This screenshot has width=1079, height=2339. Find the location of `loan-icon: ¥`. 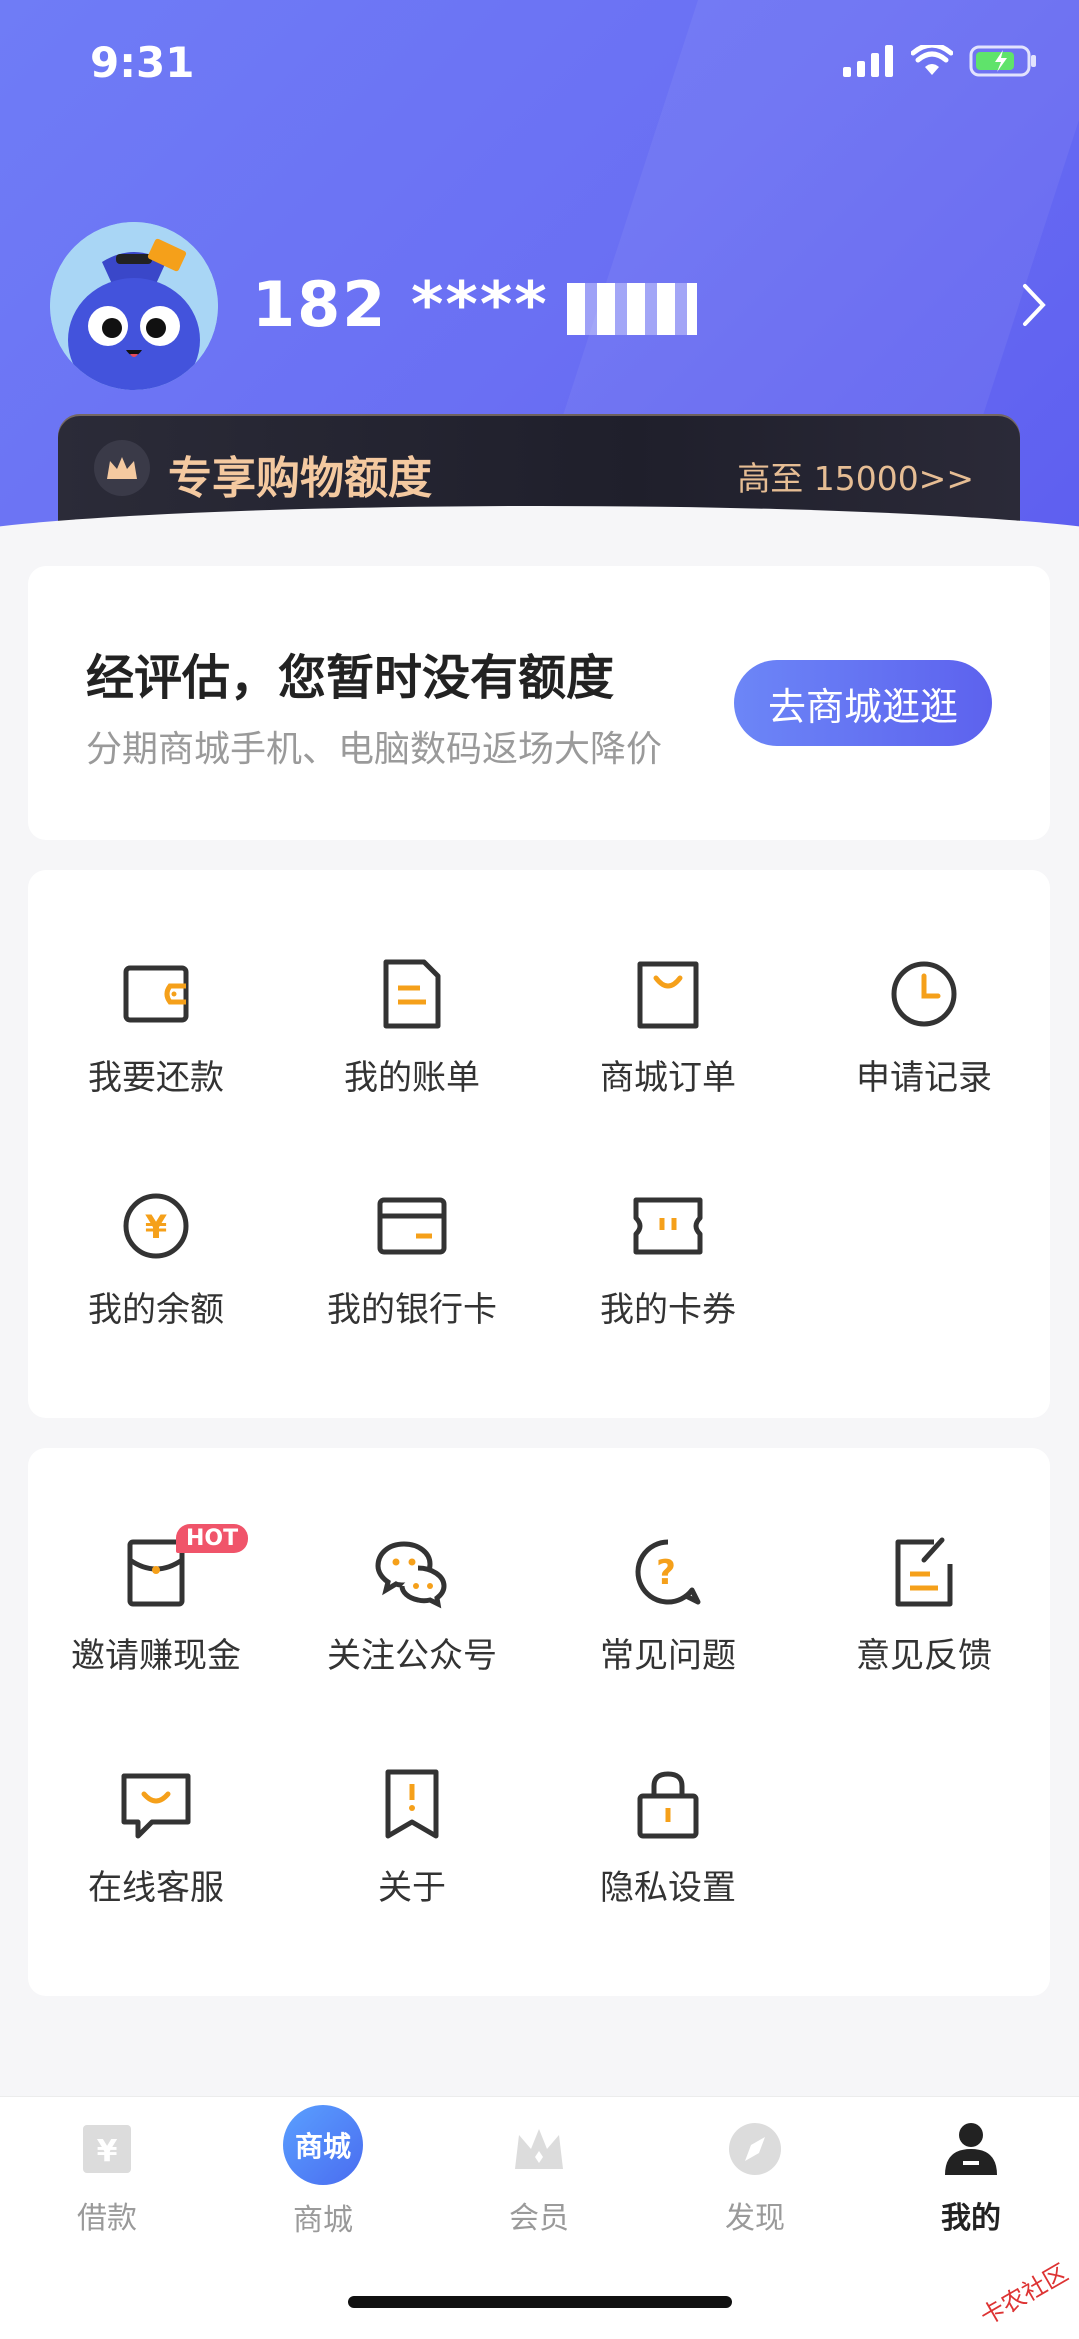

loan-icon: ¥ is located at coordinates (107, 2149).